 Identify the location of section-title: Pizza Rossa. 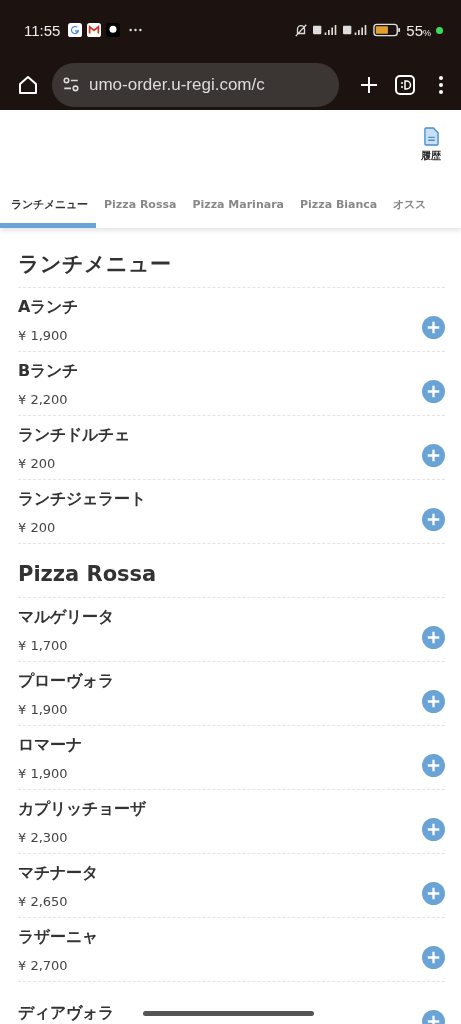
(231, 573).